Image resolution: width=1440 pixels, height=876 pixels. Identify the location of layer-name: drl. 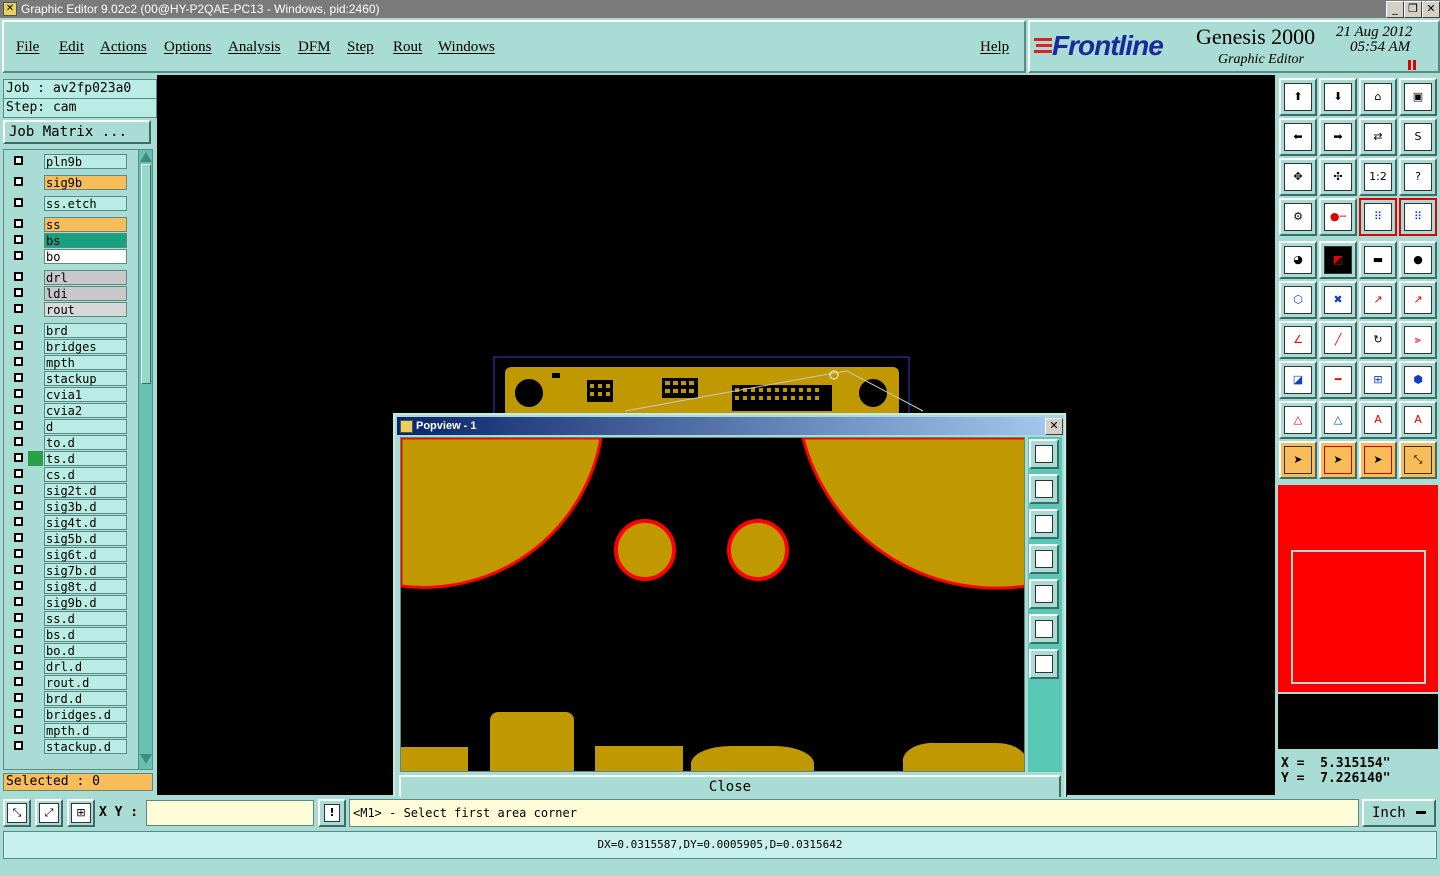
(85, 277).